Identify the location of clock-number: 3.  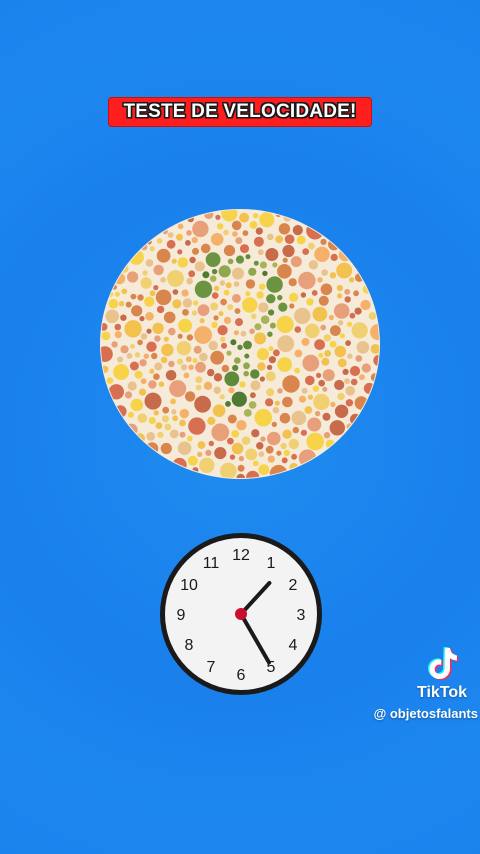
(301, 615).